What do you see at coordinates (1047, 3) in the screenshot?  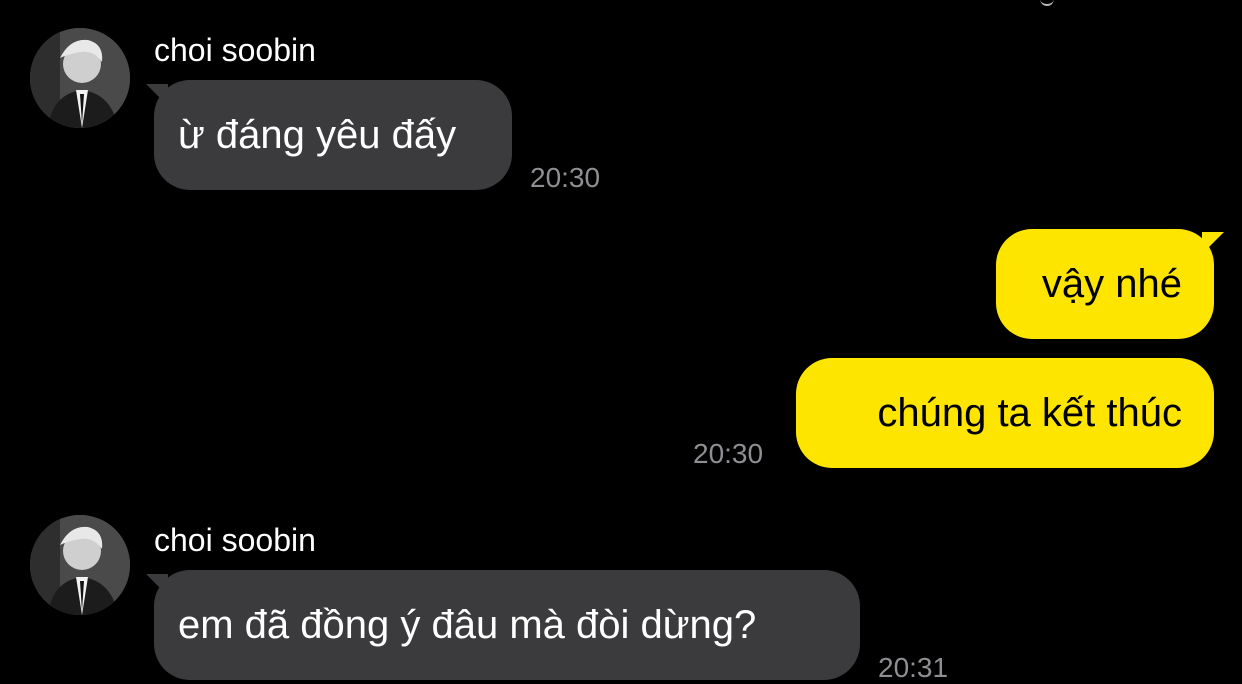 I see `status-glyph-icon` at bounding box center [1047, 3].